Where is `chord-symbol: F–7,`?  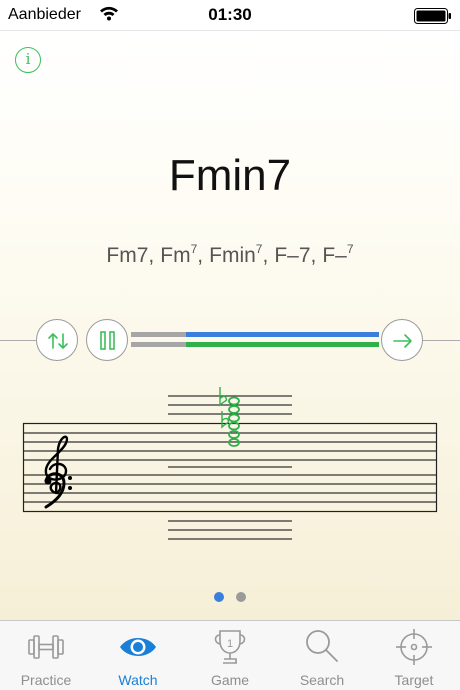
chord-symbol: F–7, is located at coordinates (295, 255).